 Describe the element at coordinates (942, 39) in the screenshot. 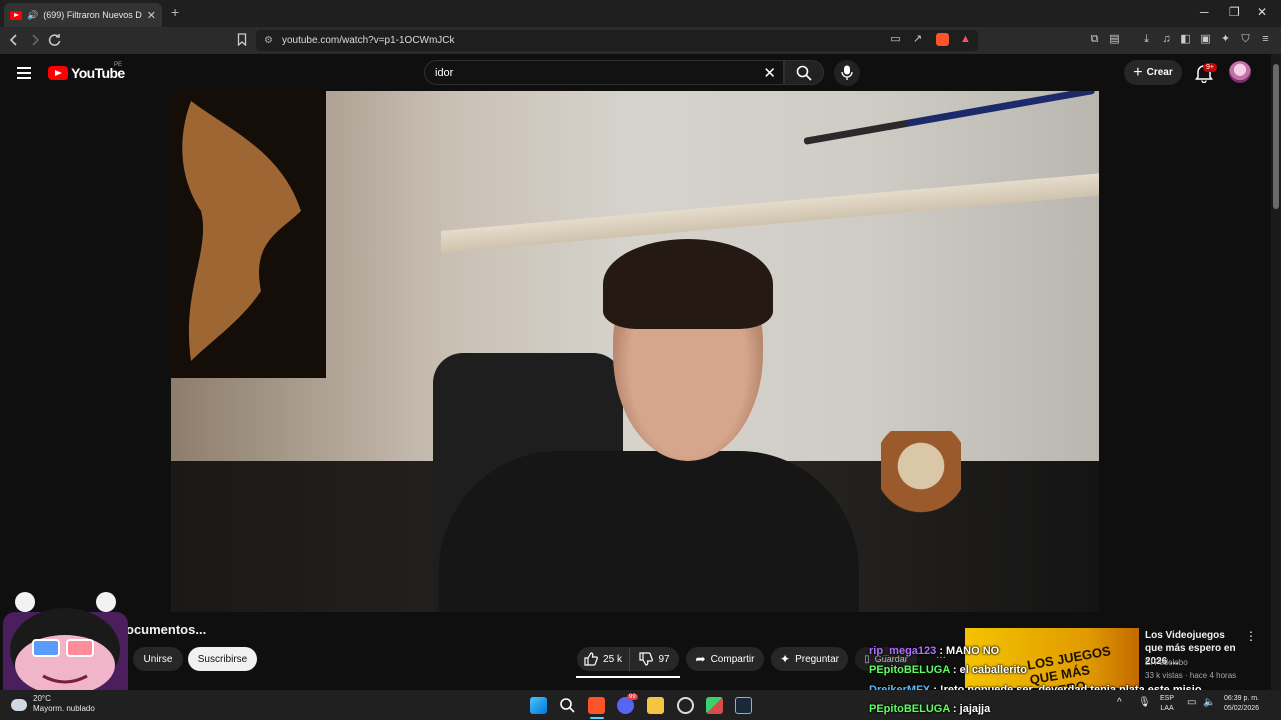

I see `brave-shields-icon` at that location.